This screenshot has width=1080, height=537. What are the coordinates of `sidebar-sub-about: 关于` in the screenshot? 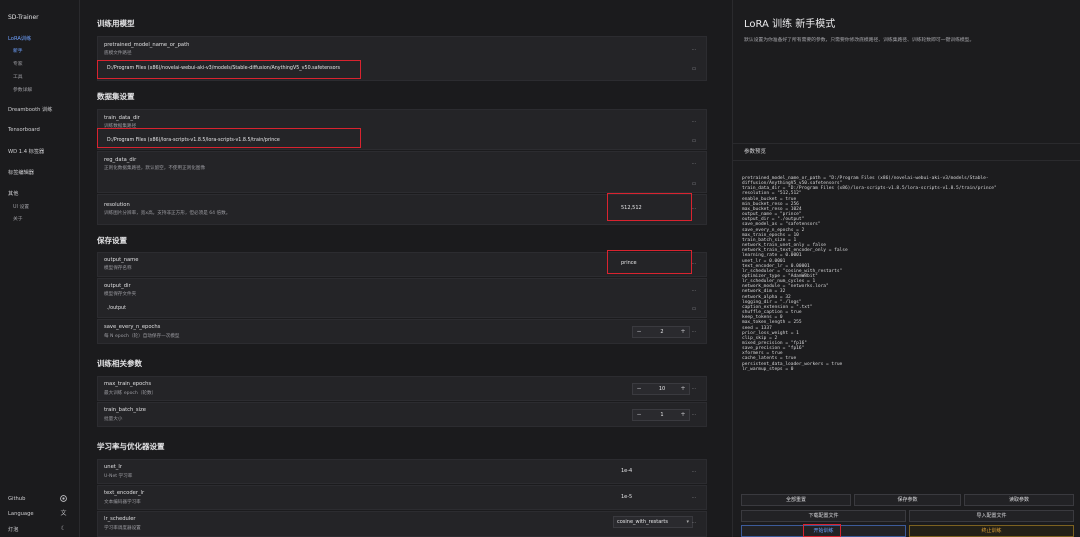 It's located at (18, 218).